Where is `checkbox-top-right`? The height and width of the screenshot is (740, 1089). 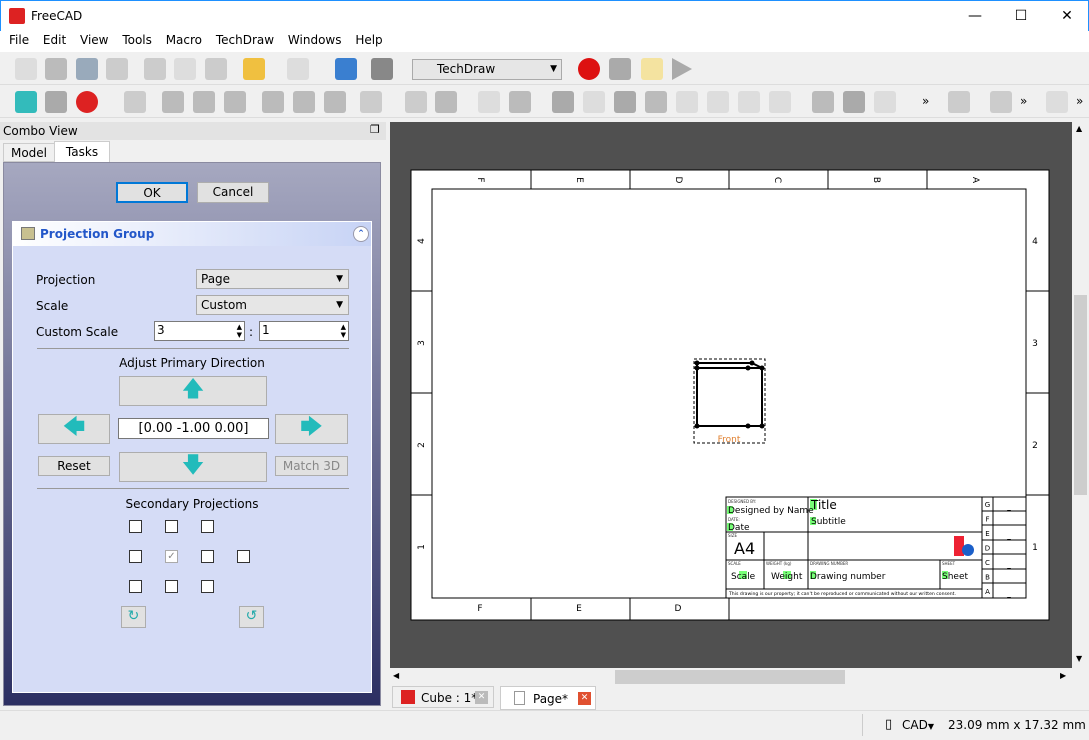 checkbox-top-right is located at coordinates (207, 526).